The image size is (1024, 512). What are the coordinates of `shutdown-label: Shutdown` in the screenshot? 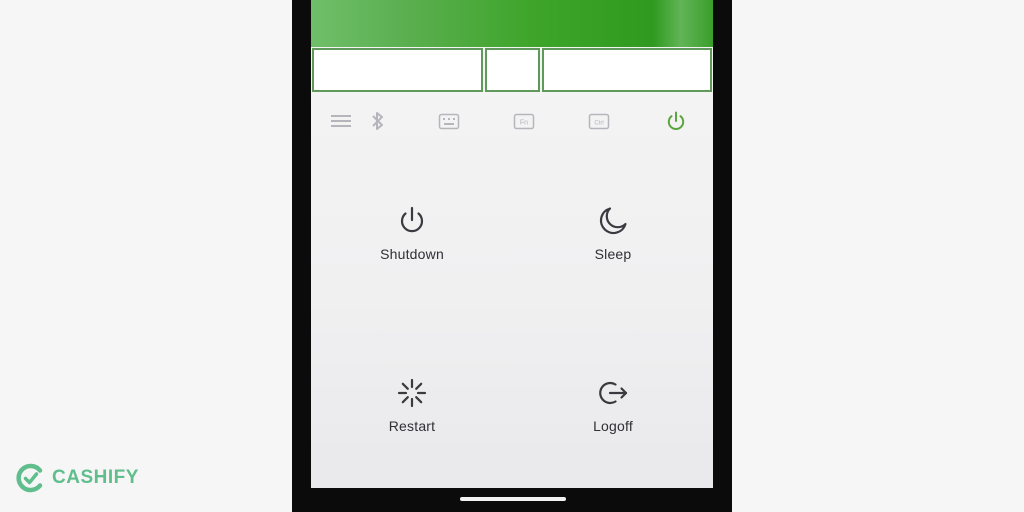 It's located at (412, 254).